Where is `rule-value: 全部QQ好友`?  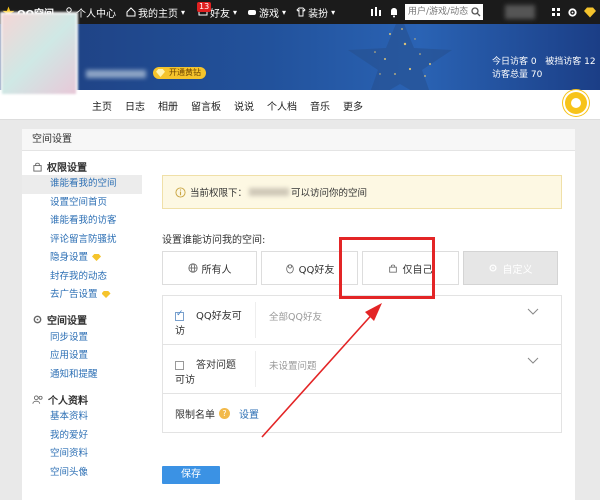 rule-value: 全部QQ好友 is located at coordinates (295, 317).